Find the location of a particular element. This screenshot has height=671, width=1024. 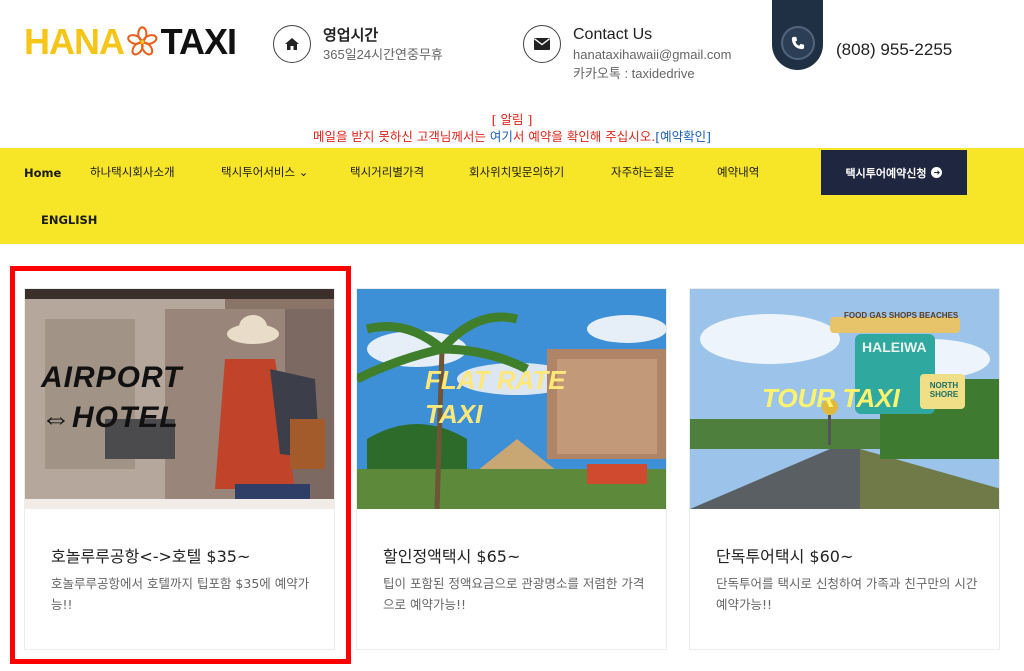

haleiwa-sign: HALEIWA is located at coordinates (894, 347).